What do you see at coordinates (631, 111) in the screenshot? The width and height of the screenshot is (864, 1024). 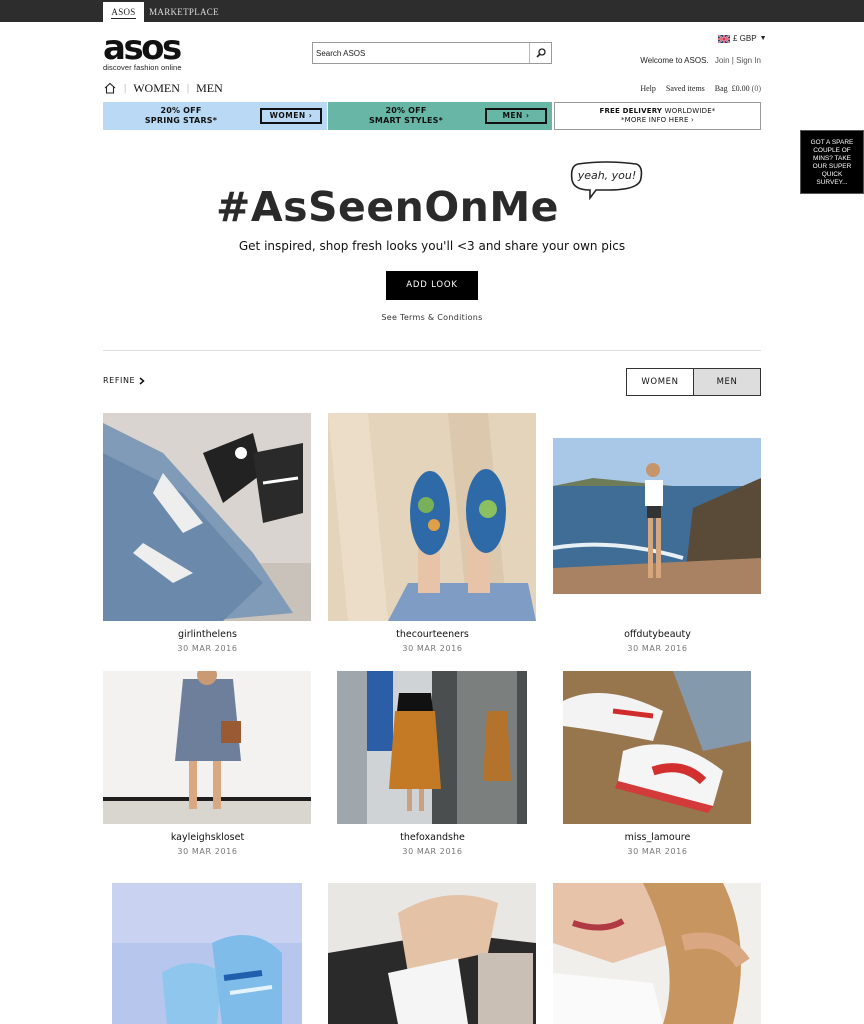 I see `delivery-strong: FREE DELIVERY` at bounding box center [631, 111].